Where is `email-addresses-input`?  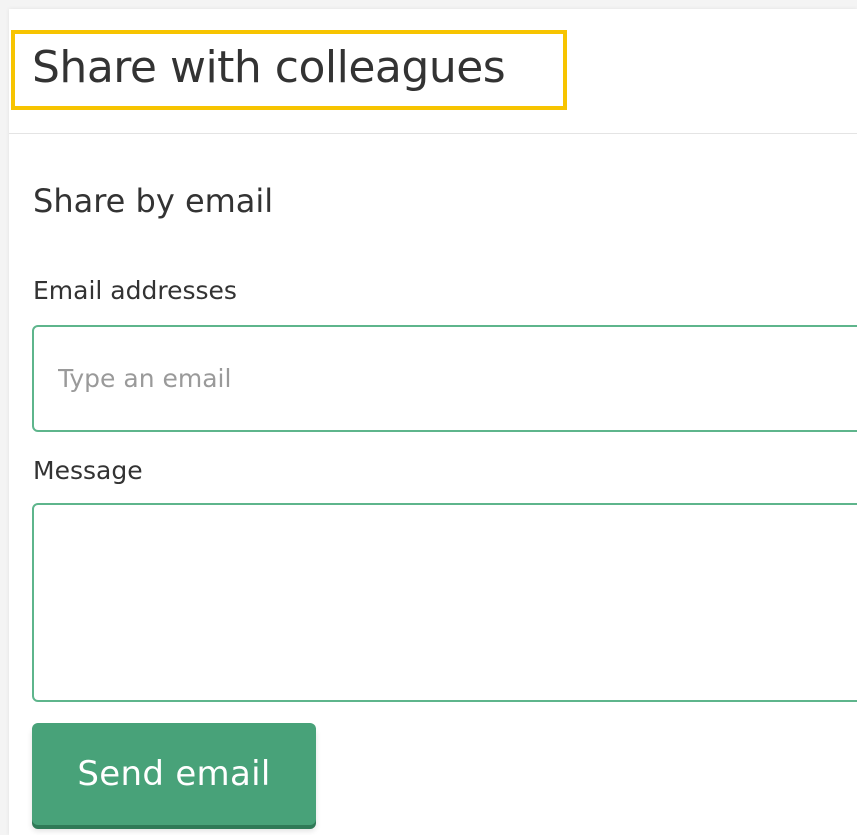
email-addresses-input is located at coordinates (444, 378).